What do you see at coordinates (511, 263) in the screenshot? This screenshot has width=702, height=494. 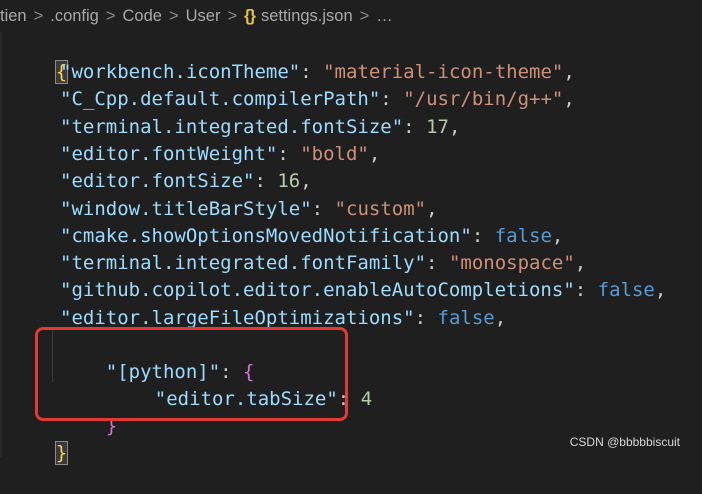 I see `setting-value: "monospace"` at bounding box center [511, 263].